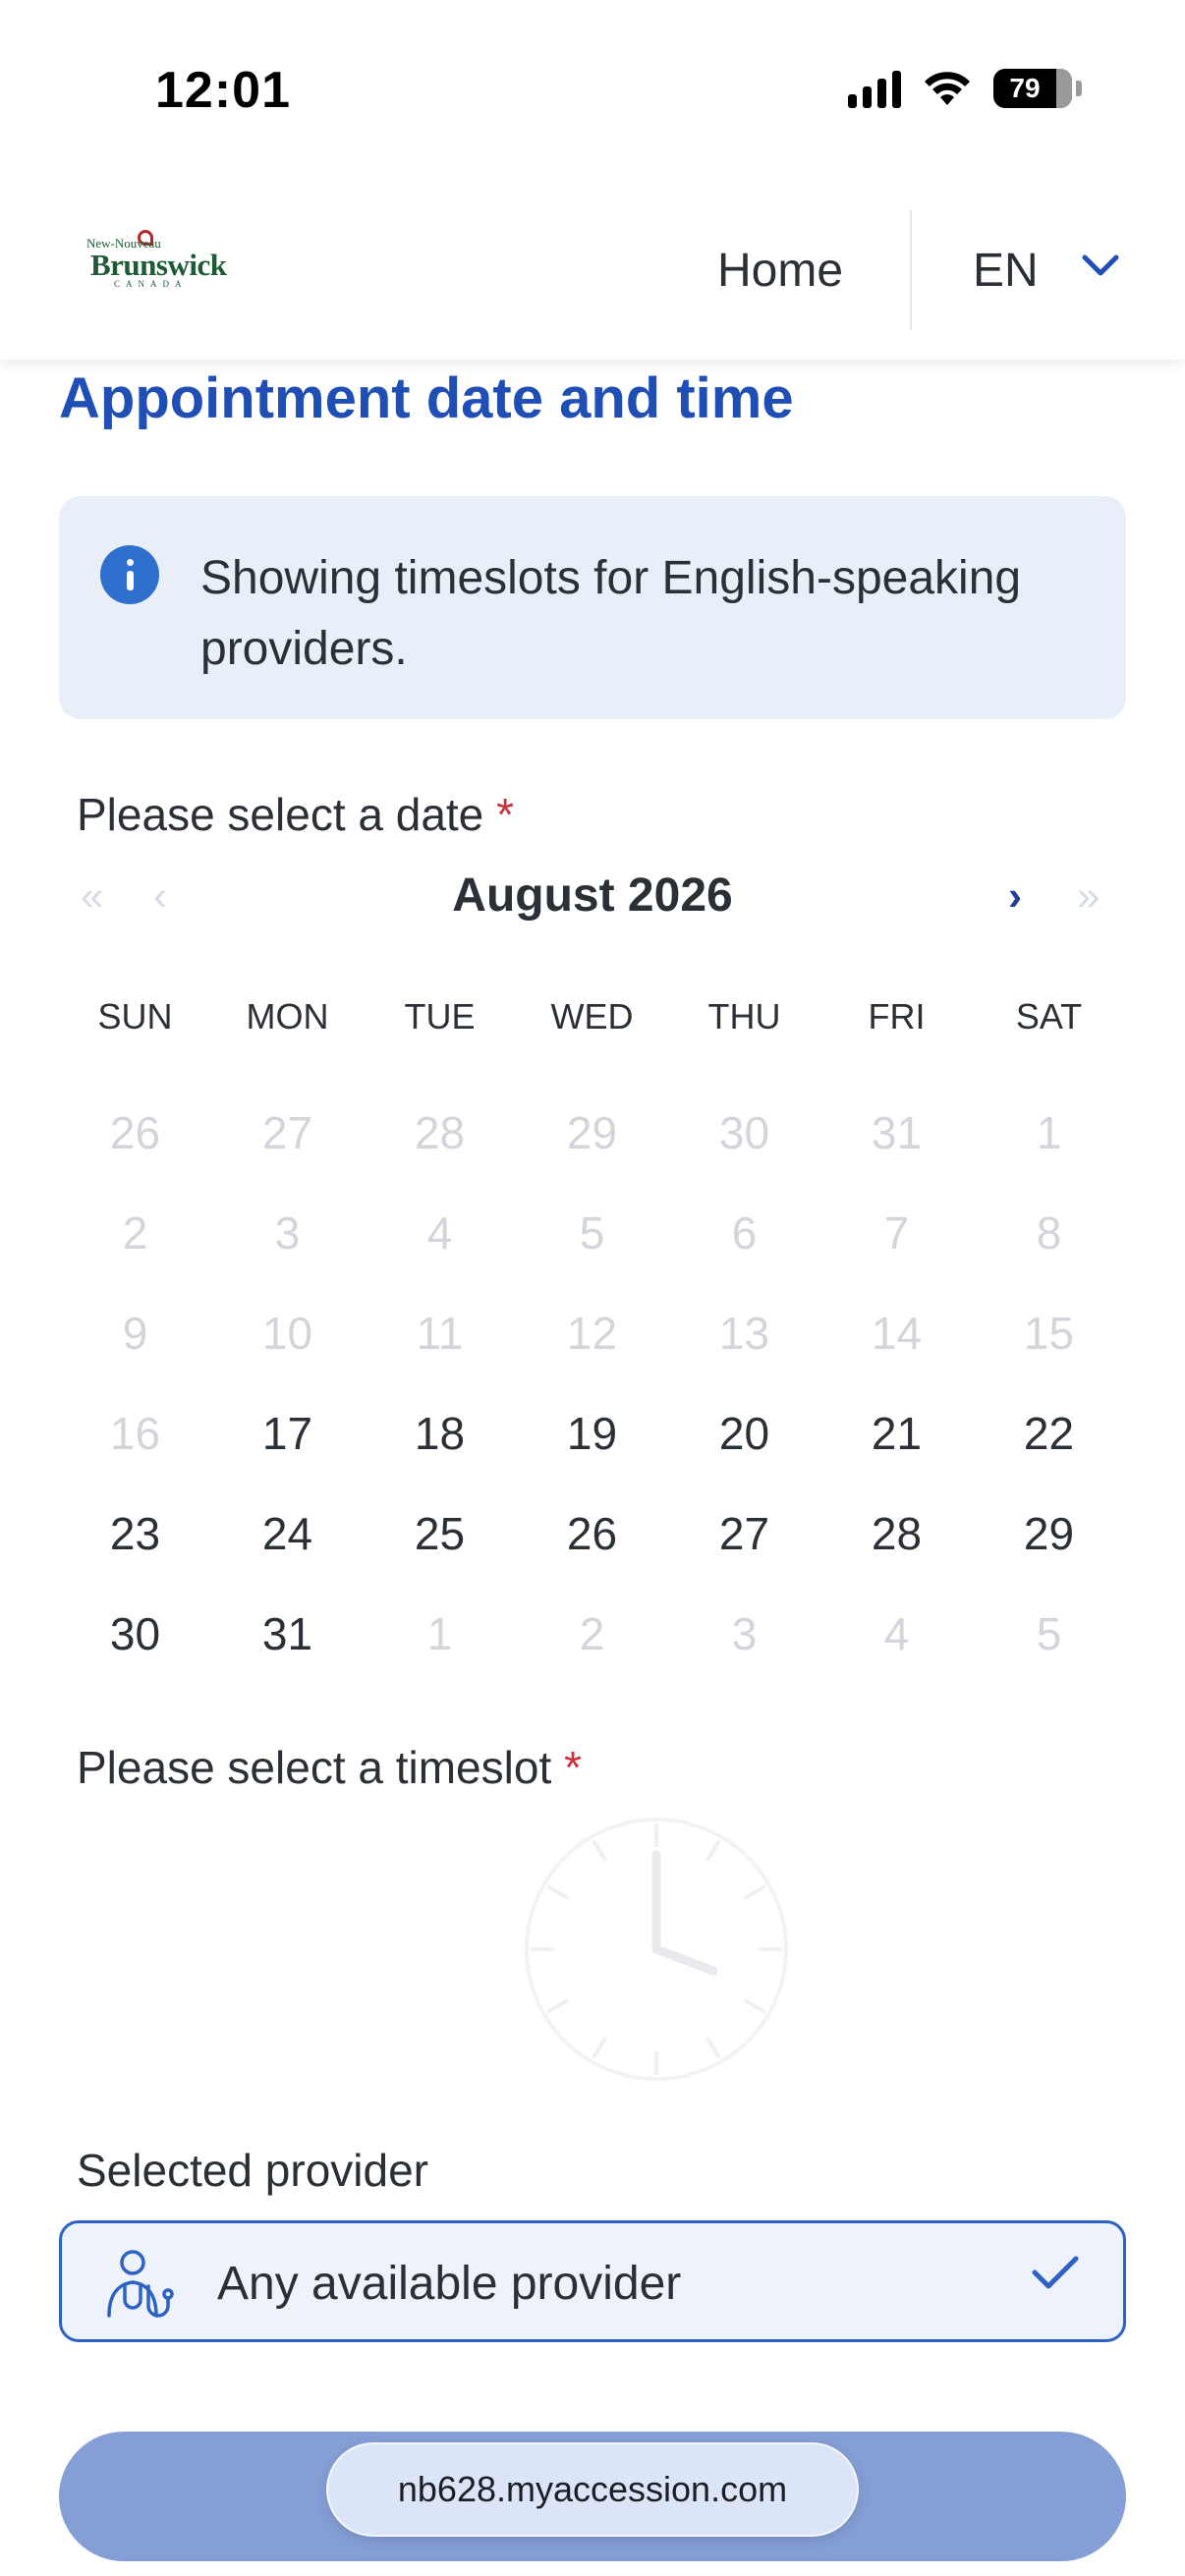  What do you see at coordinates (1049, 1333) in the screenshot?
I see `calendar-day-disabled: 15` at bounding box center [1049, 1333].